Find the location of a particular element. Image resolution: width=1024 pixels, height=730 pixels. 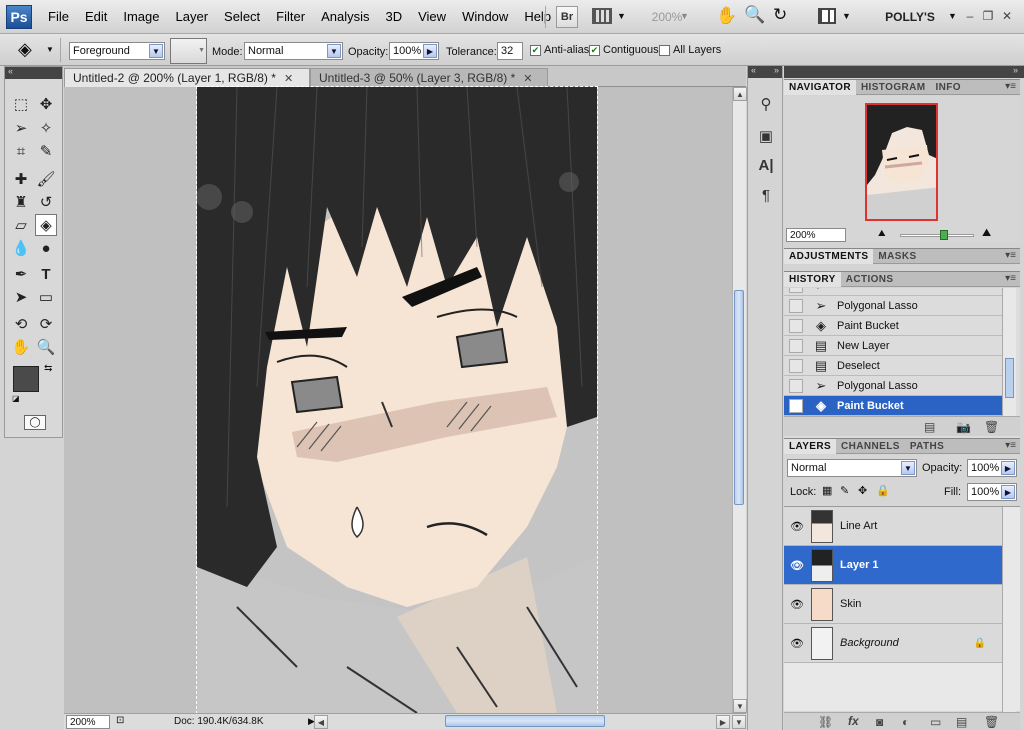

zoom-tool-icon: 🔍 is located at coordinates (46, 347).